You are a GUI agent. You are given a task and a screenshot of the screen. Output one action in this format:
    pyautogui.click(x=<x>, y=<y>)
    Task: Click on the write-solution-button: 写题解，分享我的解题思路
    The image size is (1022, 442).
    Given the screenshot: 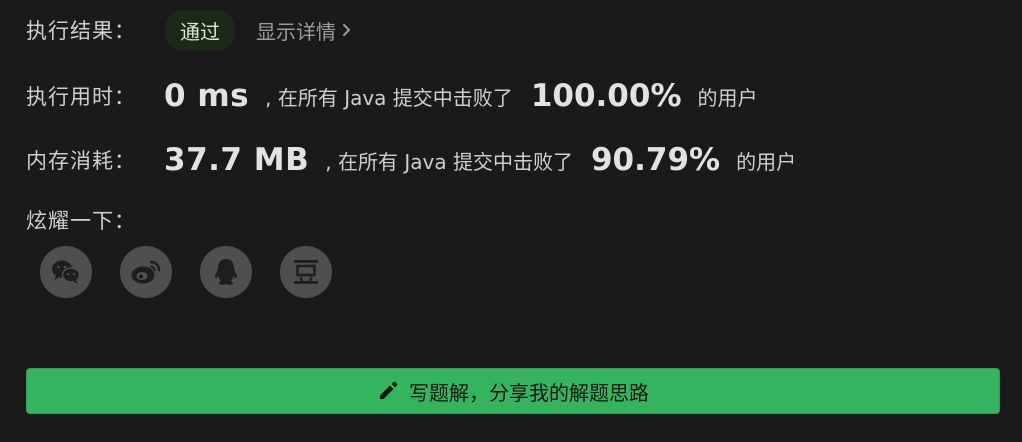 What is the action you would take?
    pyautogui.click(x=513, y=391)
    